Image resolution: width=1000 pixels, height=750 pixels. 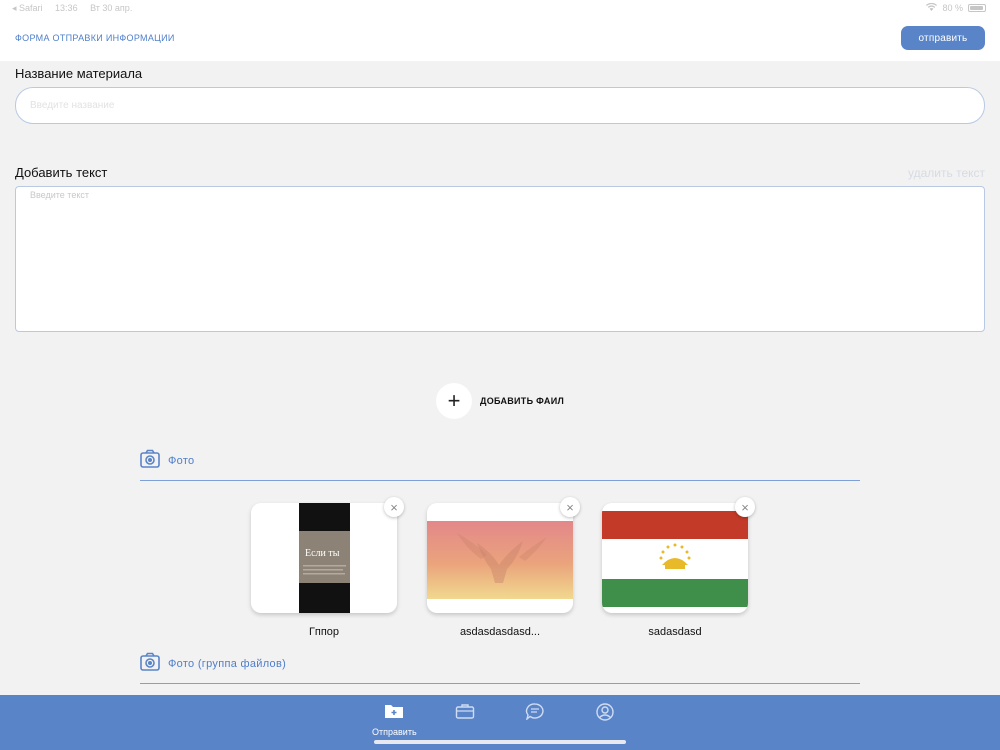 I want to click on header: ФОРМА ОТПРАВКИ ИНФОРМАЦИИ отправить, so click(x=500, y=38).